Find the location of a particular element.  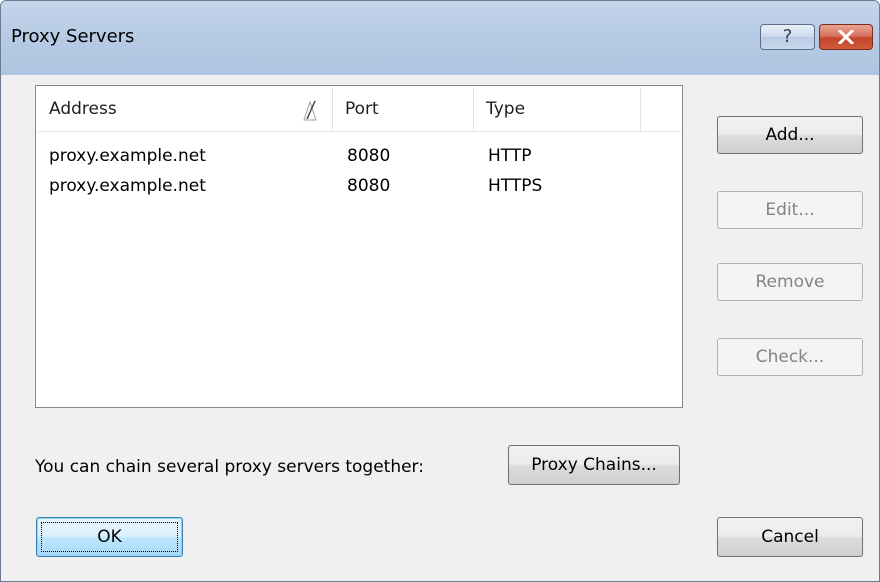

list-header: Address Port Type is located at coordinates (359, 110).